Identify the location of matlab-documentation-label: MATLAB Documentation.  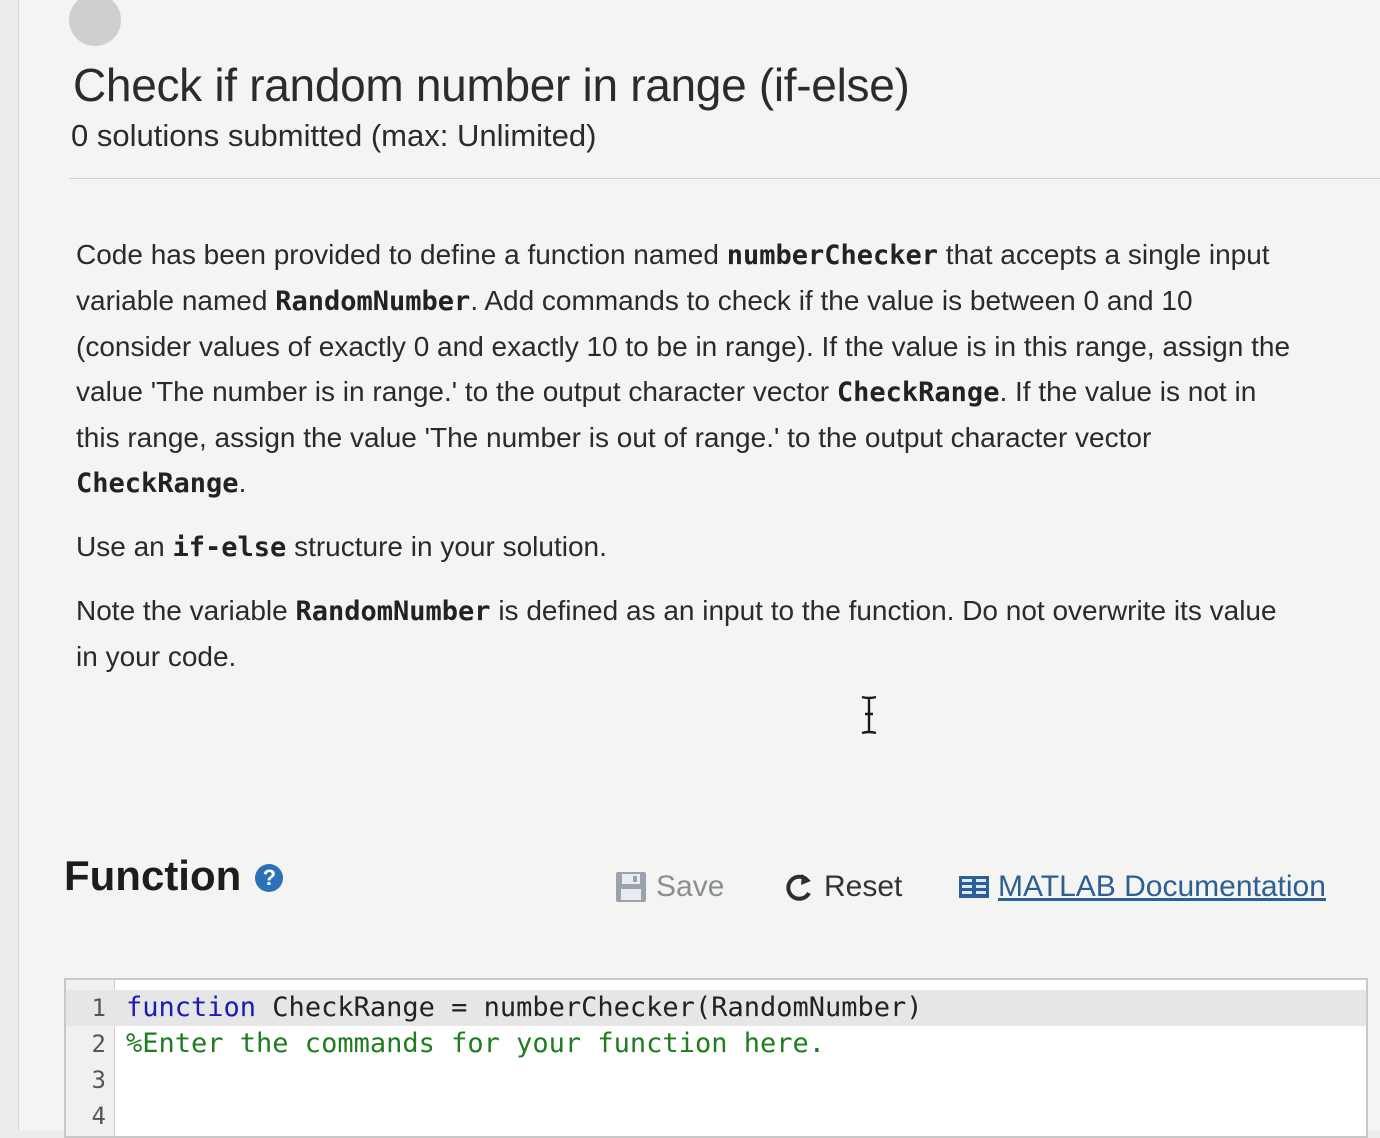
(1162, 886).